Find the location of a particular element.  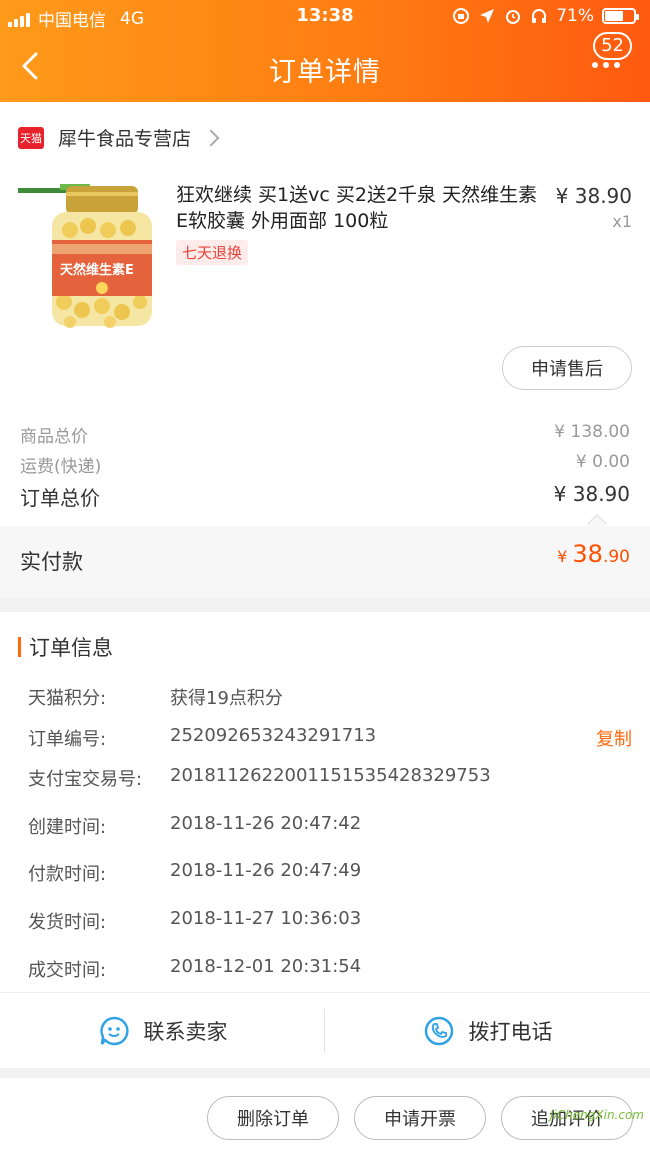

info-value: 2018-11-26 20:47:49 is located at coordinates (266, 870).